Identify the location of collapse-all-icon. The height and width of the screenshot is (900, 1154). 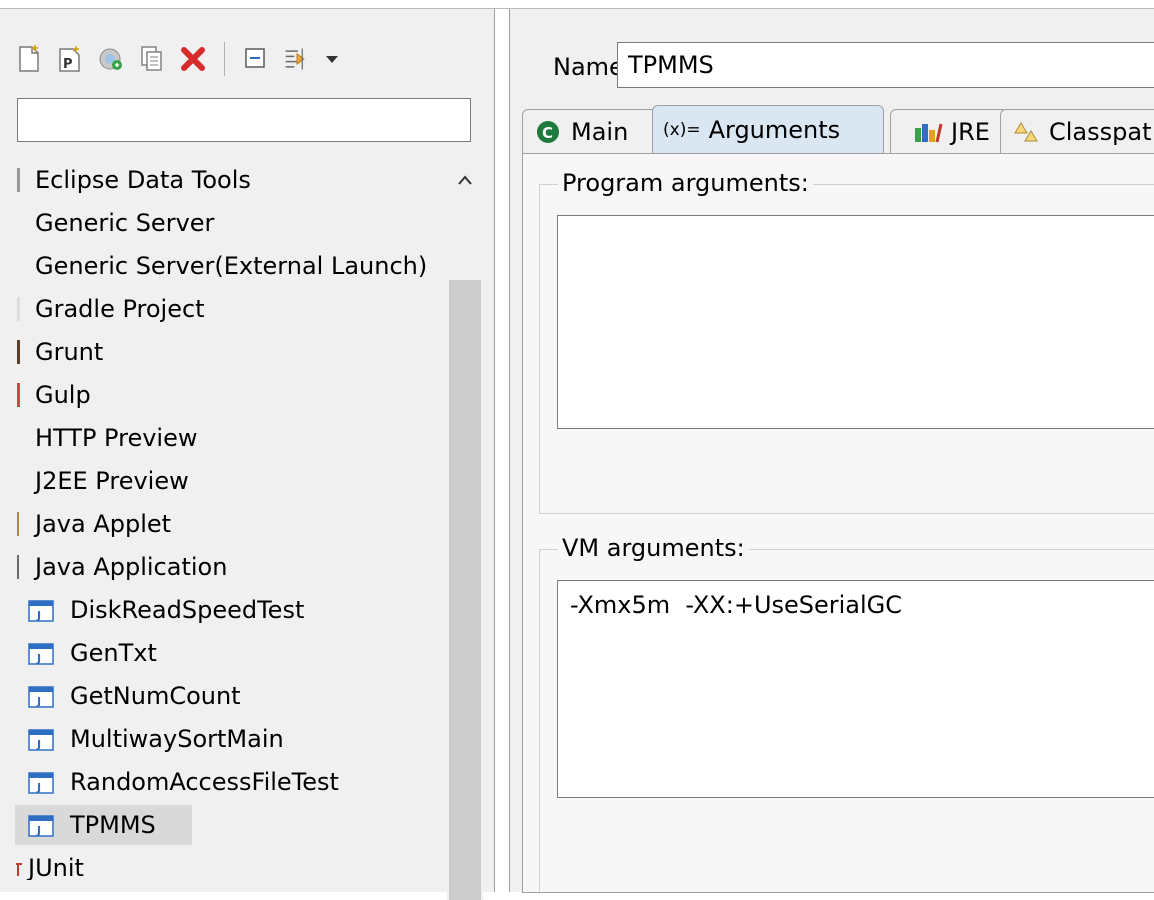
(256, 59).